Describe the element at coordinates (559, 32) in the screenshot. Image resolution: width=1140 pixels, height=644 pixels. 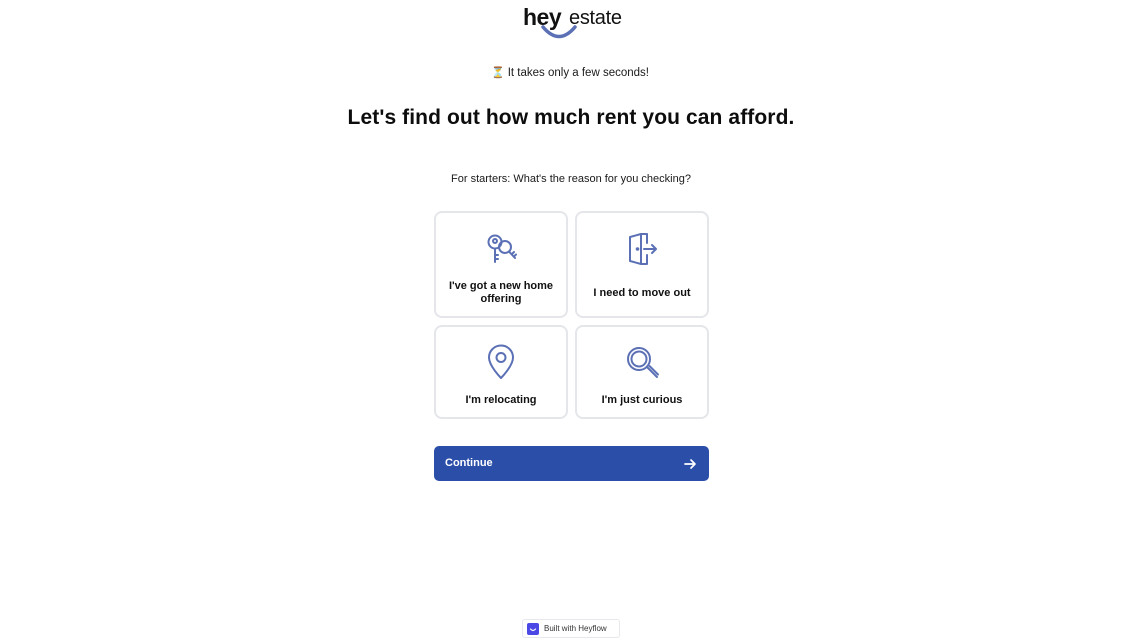
I see `logo-smile-icon` at that location.